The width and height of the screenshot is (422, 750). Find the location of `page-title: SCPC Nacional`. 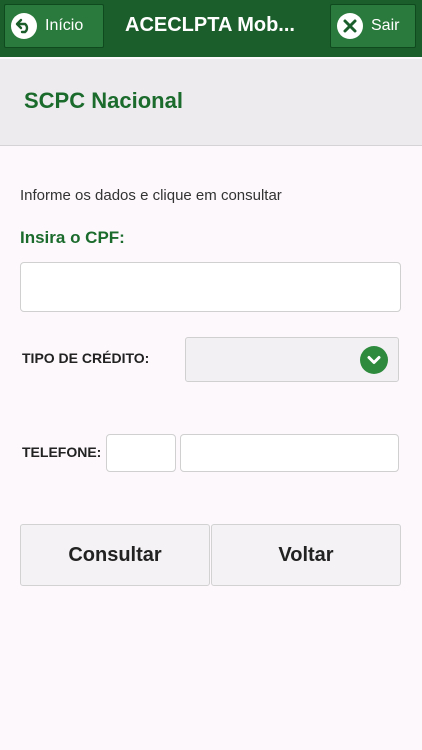

page-title: SCPC Nacional is located at coordinates (103, 100).